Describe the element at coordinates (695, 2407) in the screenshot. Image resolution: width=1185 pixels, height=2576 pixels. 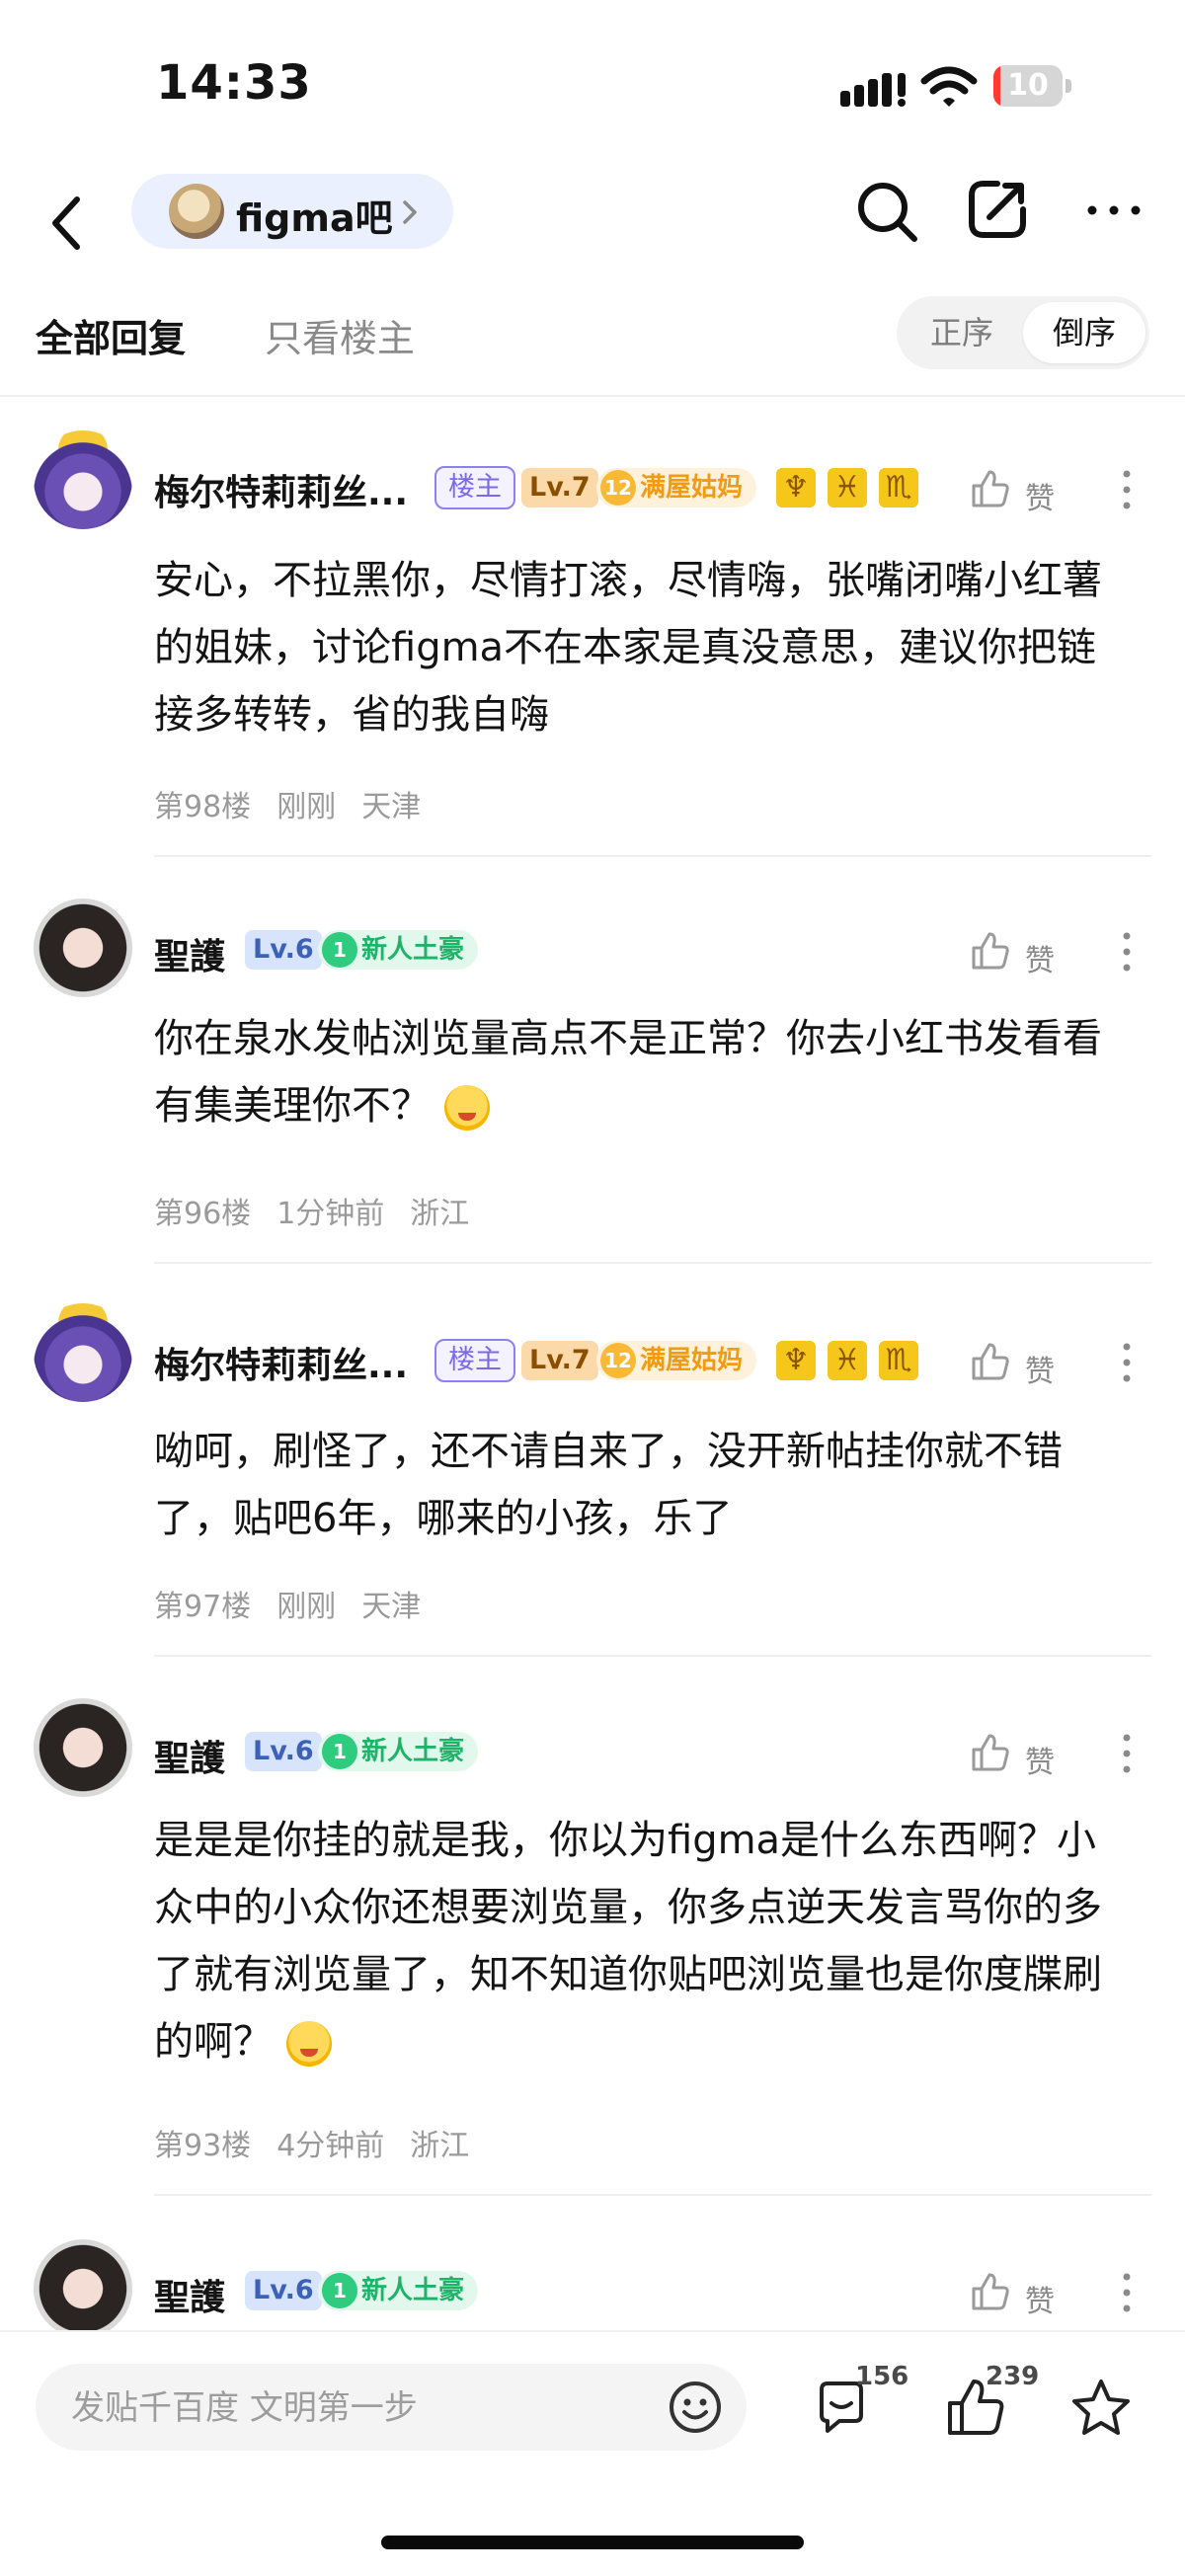
I see `emoji-picker-icon` at that location.